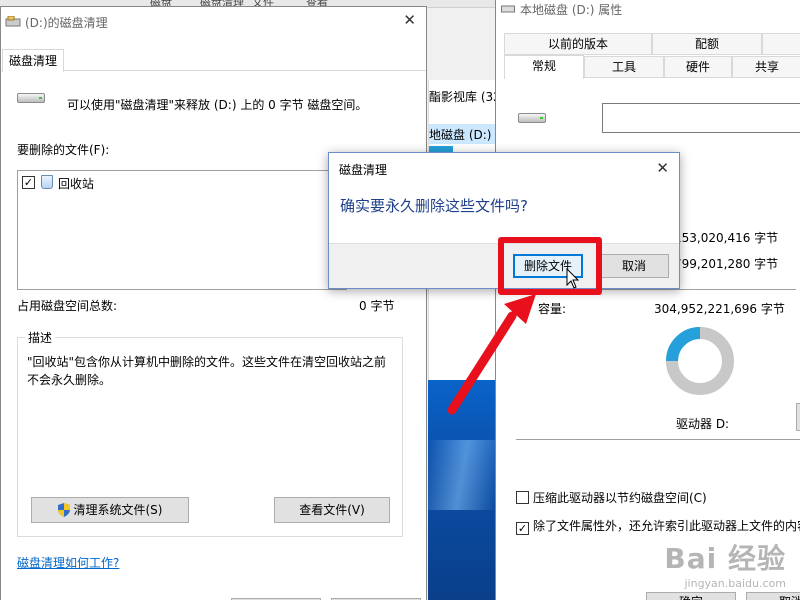 The image size is (800, 600). Describe the element at coordinates (377, 306) in the screenshot. I see `total-value: 0 字节` at that location.